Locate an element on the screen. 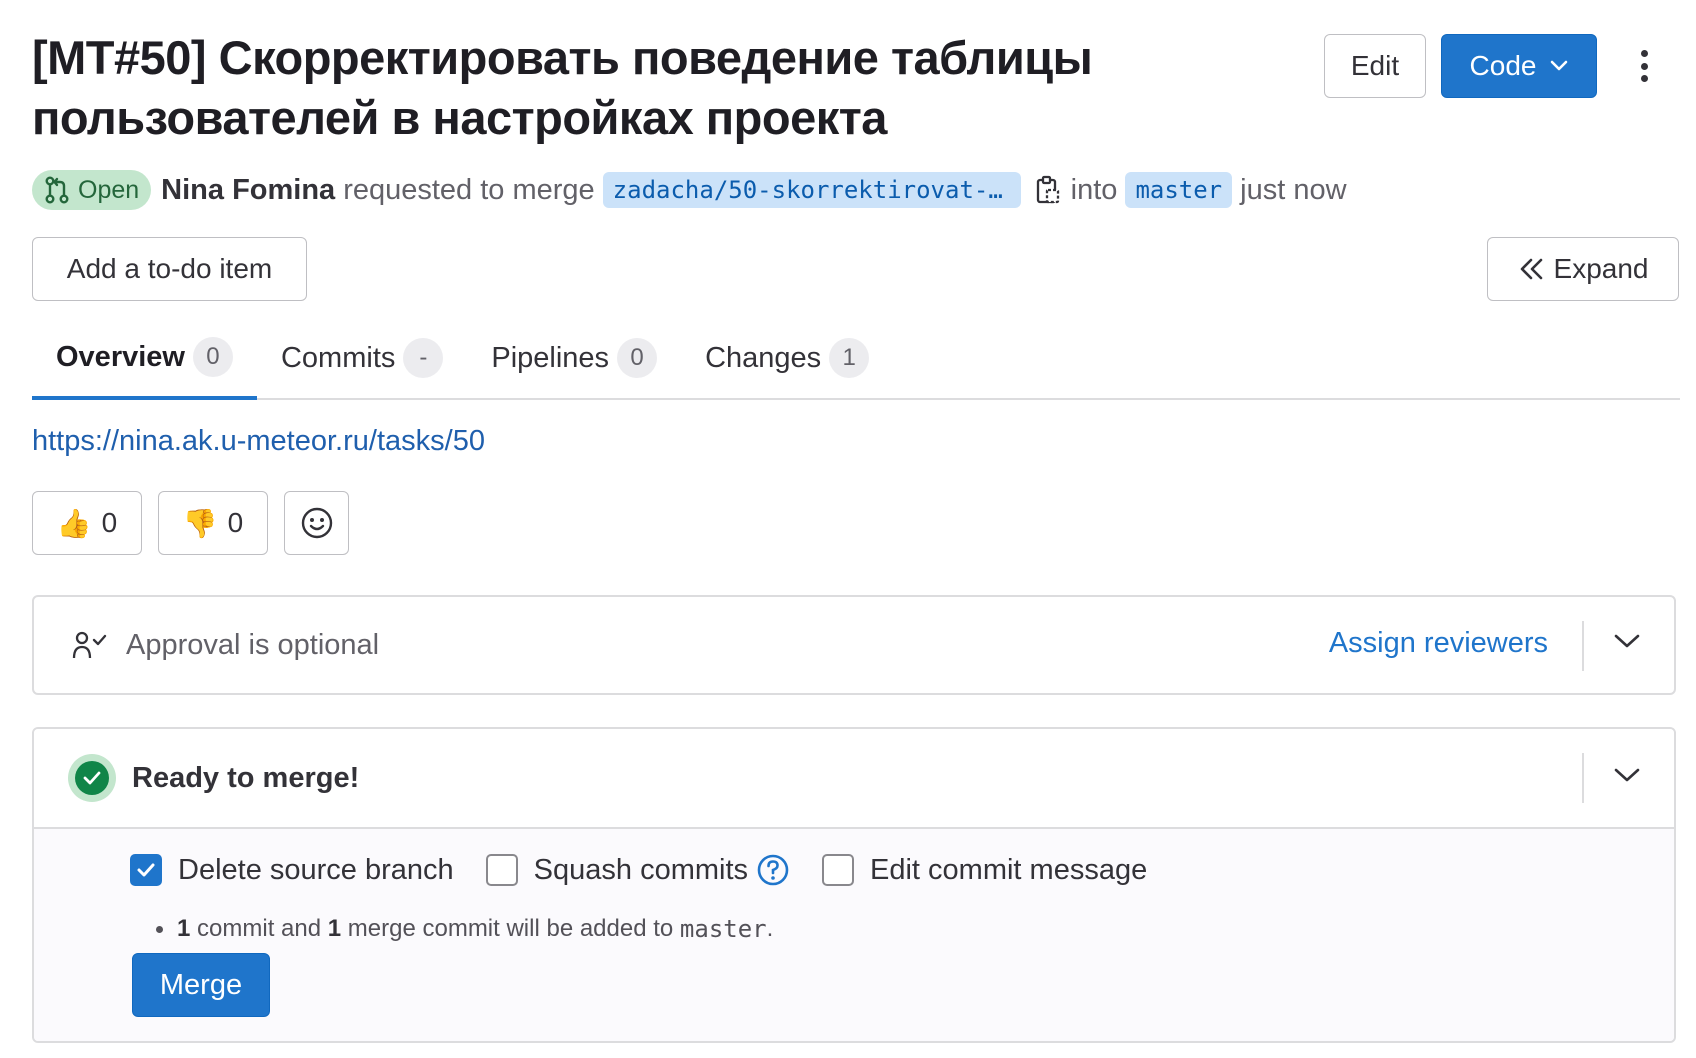 The width and height of the screenshot is (1696, 1058). tab-count: - is located at coordinates (423, 358).